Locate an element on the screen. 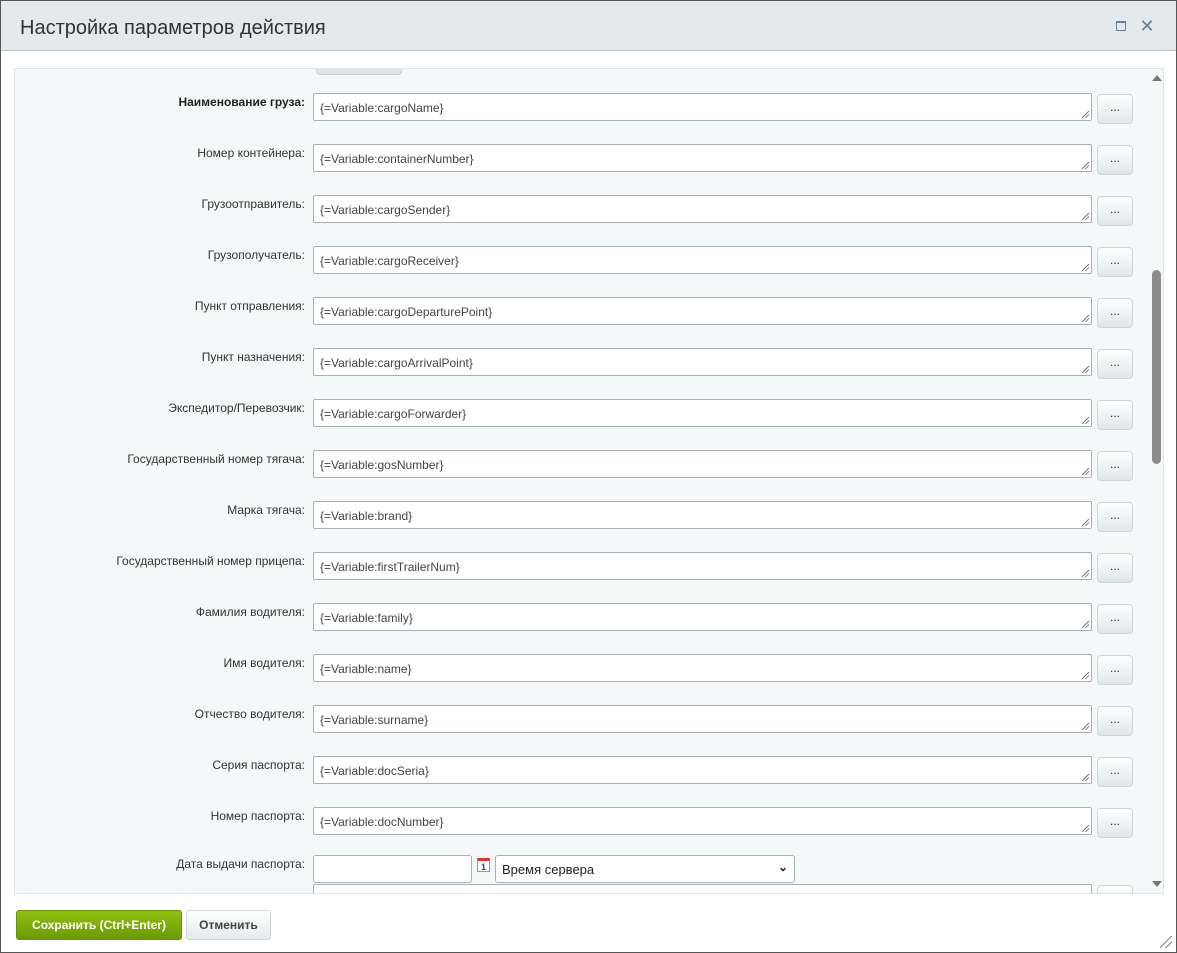  field-textarea: {=Variable:surname} is located at coordinates (702, 719).